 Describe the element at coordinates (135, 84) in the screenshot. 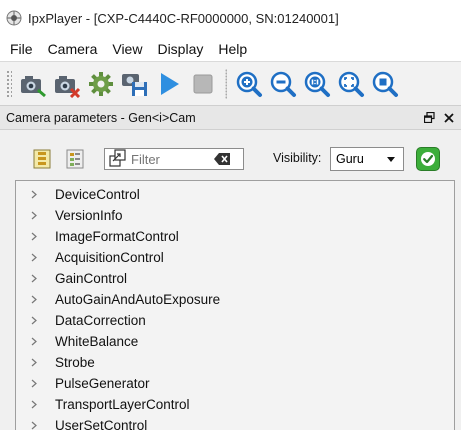

I see `save-camera-config-icon` at that location.